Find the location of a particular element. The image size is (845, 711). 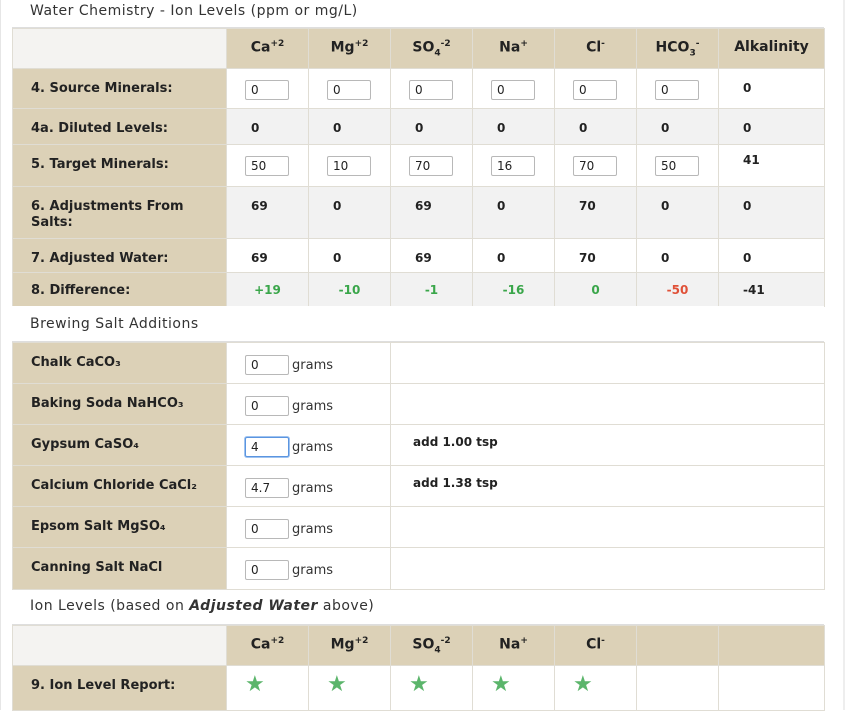

brewing-salts-title: Brewing Salt Additions is located at coordinates (114, 324).